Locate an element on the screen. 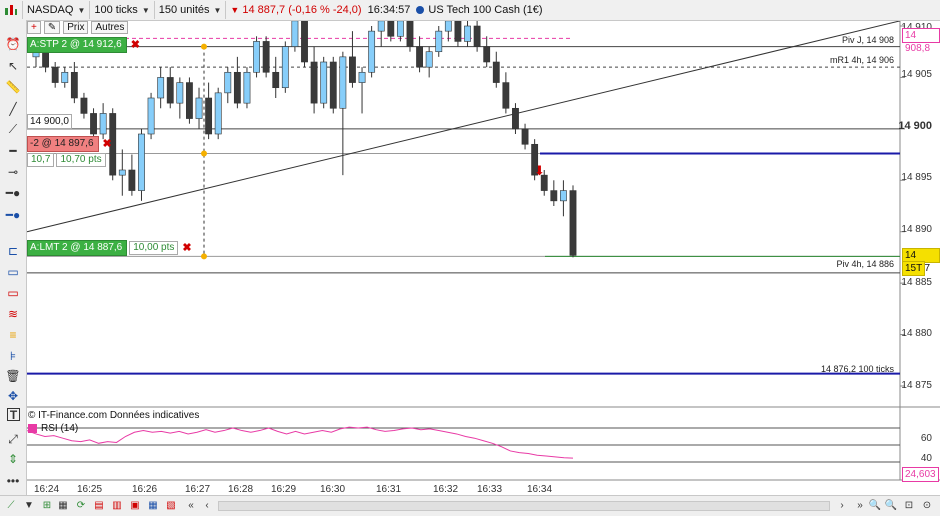 The height and width of the screenshot is (516, 940). rsi-color-swatch is located at coordinates (32, 428).